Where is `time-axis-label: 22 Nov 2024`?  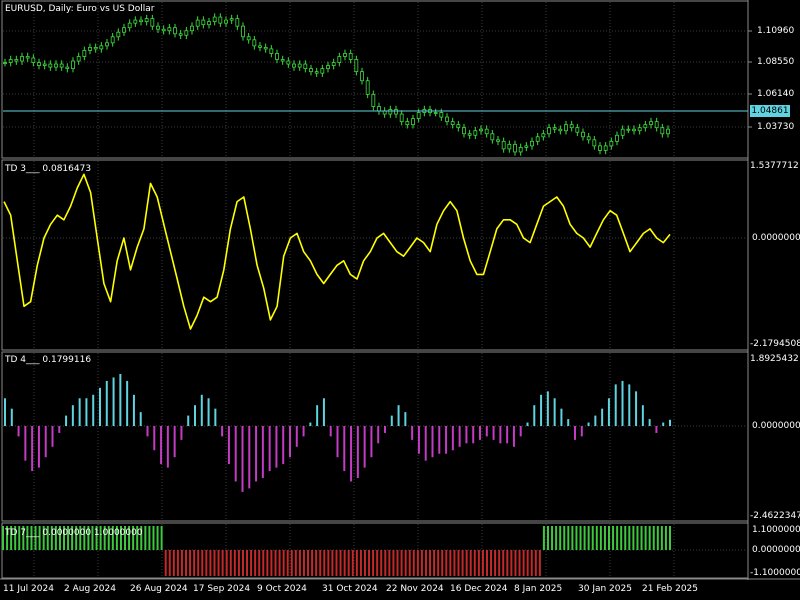 time-axis-label: 22 Nov 2024 is located at coordinates (415, 589).